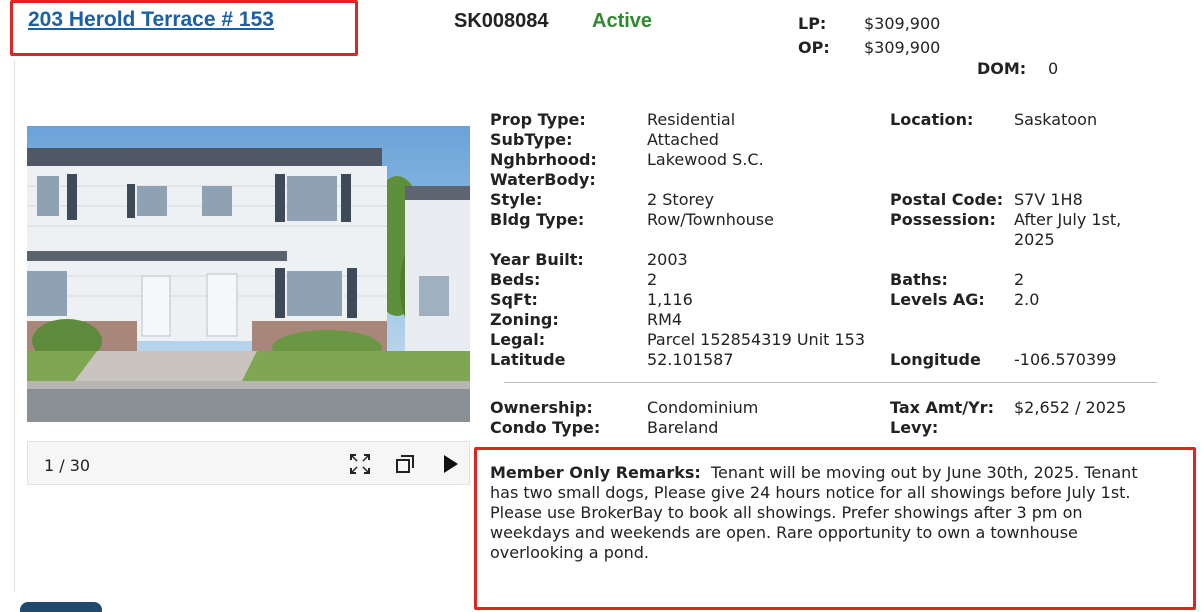 Image resolution: width=1204 pixels, height=612 pixels. What do you see at coordinates (541, 407) in the screenshot?
I see `ownership-label: Ownership:` at bounding box center [541, 407].